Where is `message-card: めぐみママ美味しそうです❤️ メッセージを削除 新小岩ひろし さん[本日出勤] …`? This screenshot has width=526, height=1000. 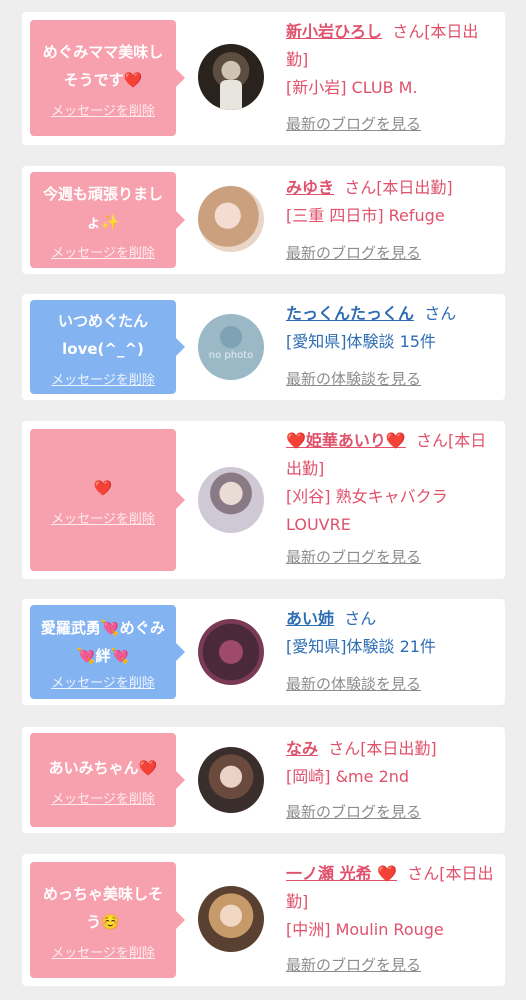
message-card: めぐみママ美味しそうです❤️ メッセージを削除 新小岩ひろし さん[本日出勤] … is located at coordinates (263, 78).